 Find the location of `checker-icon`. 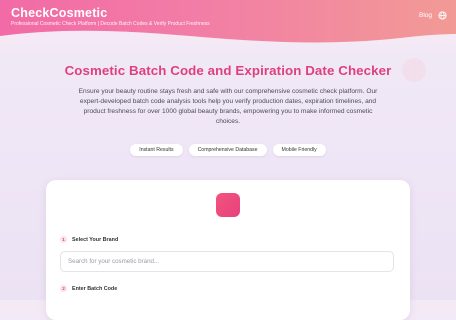

checker-icon is located at coordinates (228, 205).